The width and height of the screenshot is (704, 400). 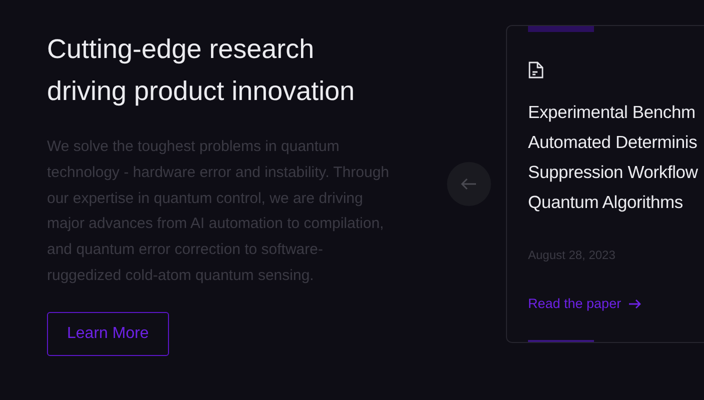 I want to click on document-icon, so click(x=536, y=70).